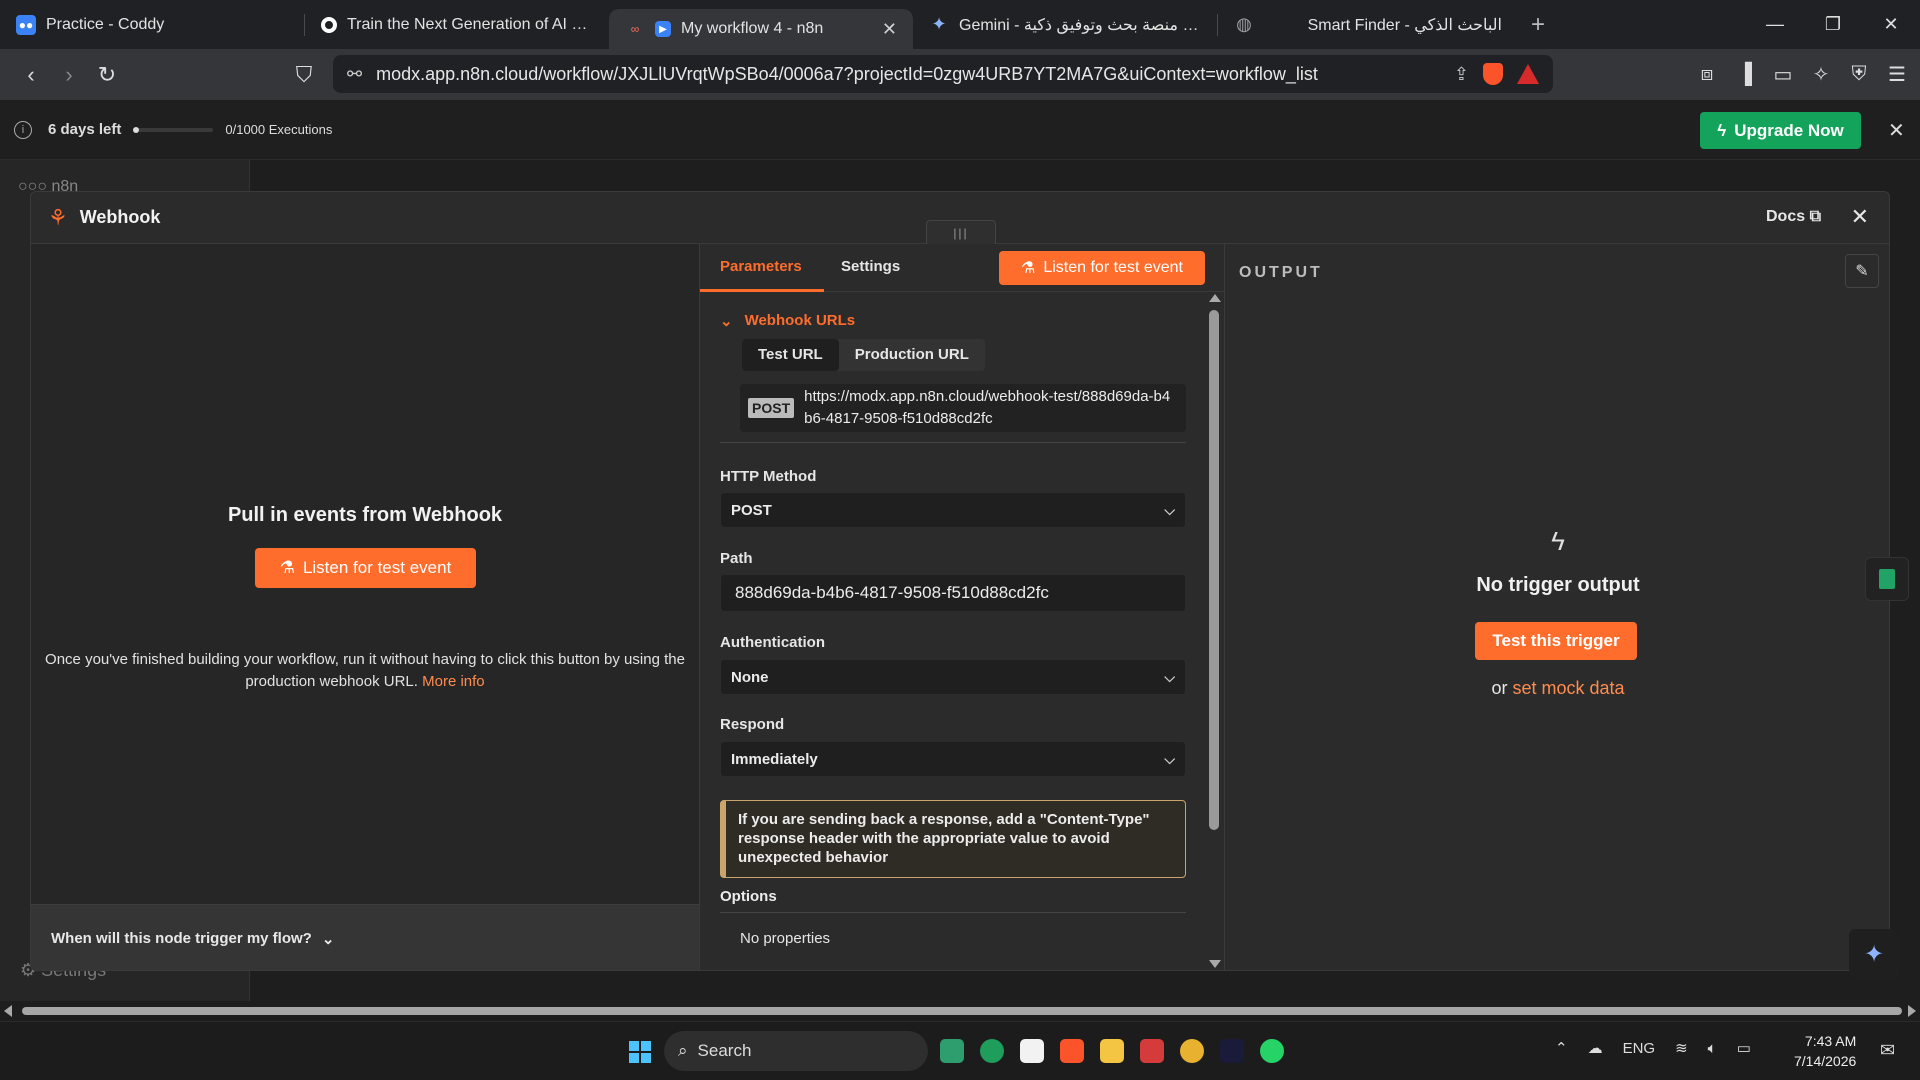 Image resolution: width=1920 pixels, height=1080 pixels. Describe the element at coordinates (726, 321) in the screenshot. I see `chevron-down-icon: ⌄` at that location.